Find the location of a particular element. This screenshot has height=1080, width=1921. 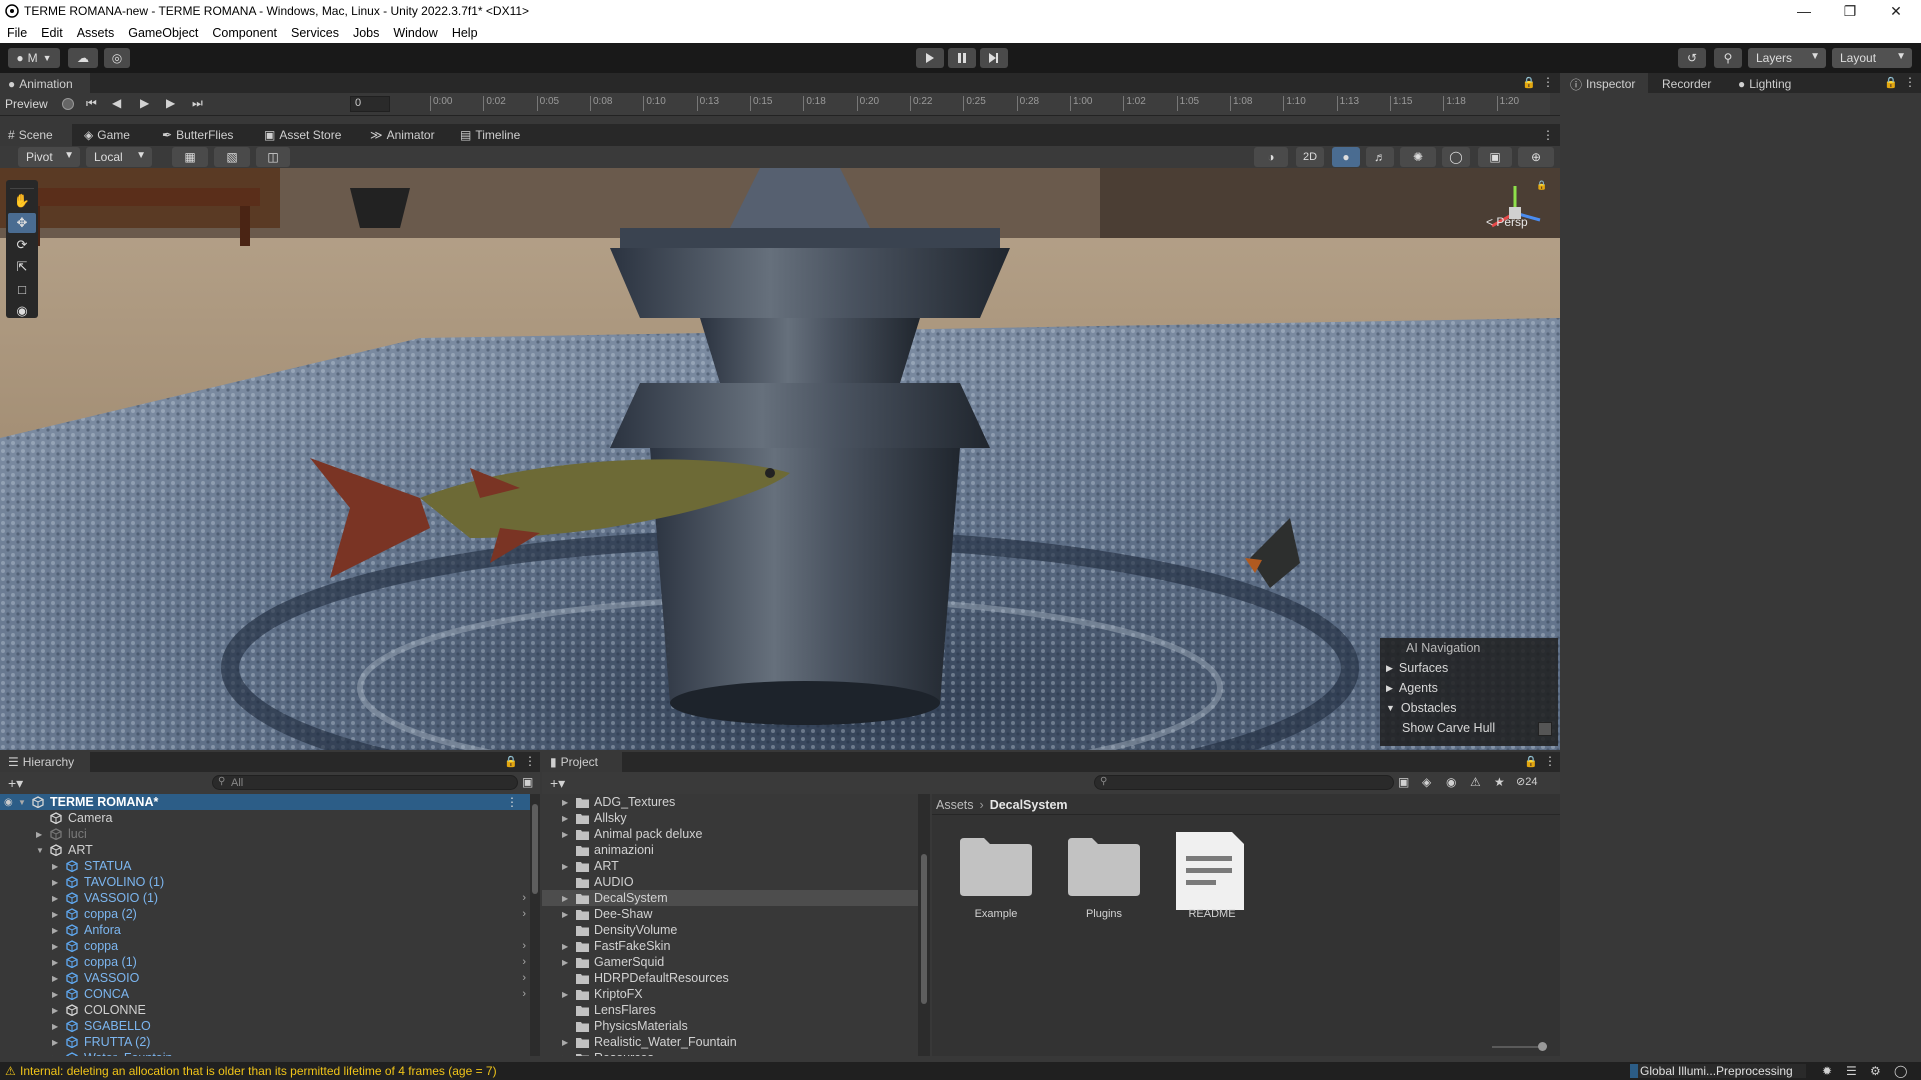

project-tree-scrollbar is located at coordinates (924, 925).